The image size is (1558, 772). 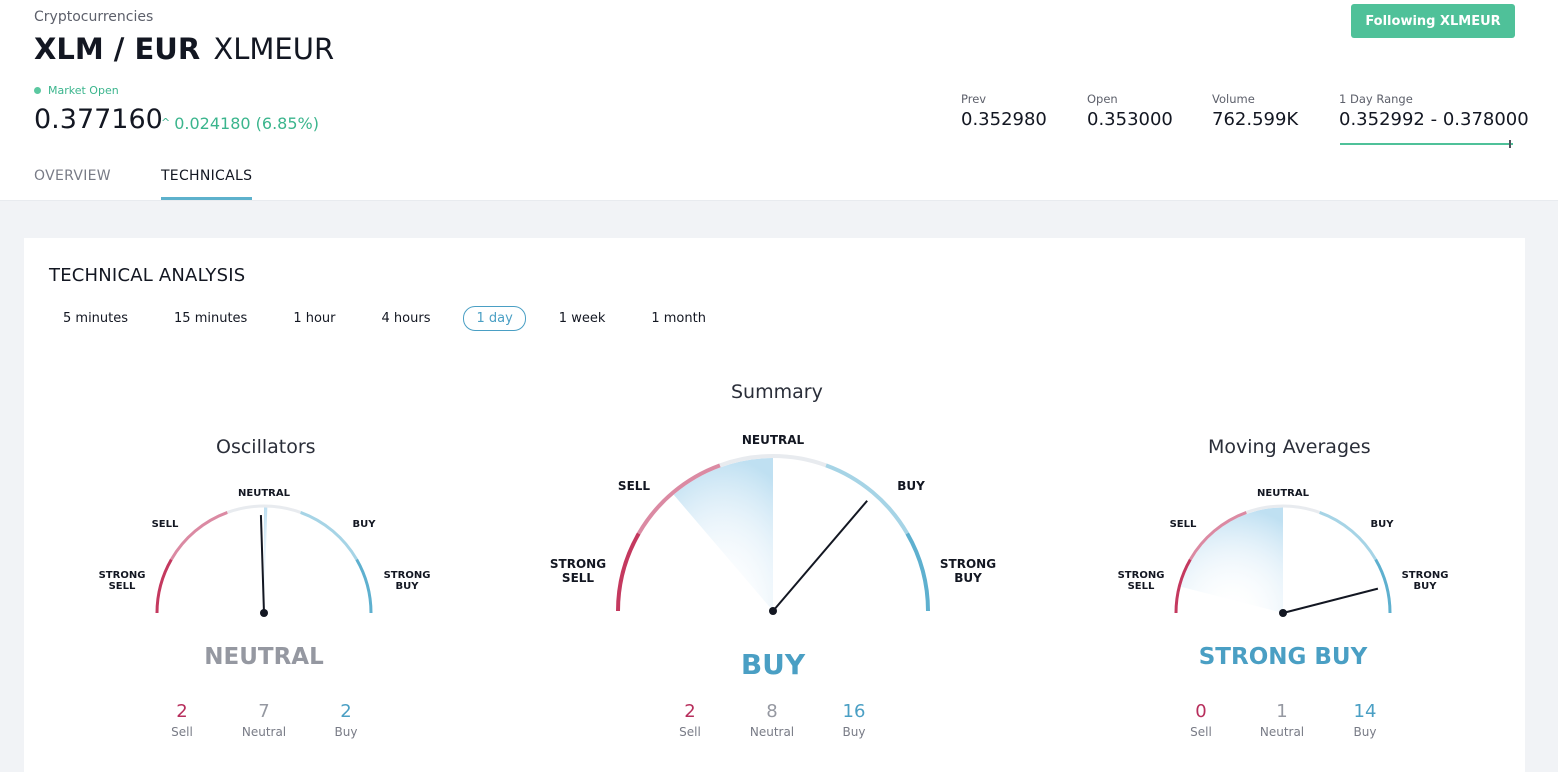 What do you see at coordinates (1365, 711) in the screenshot?
I see `ma-buy-value: 14` at bounding box center [1365, 711].